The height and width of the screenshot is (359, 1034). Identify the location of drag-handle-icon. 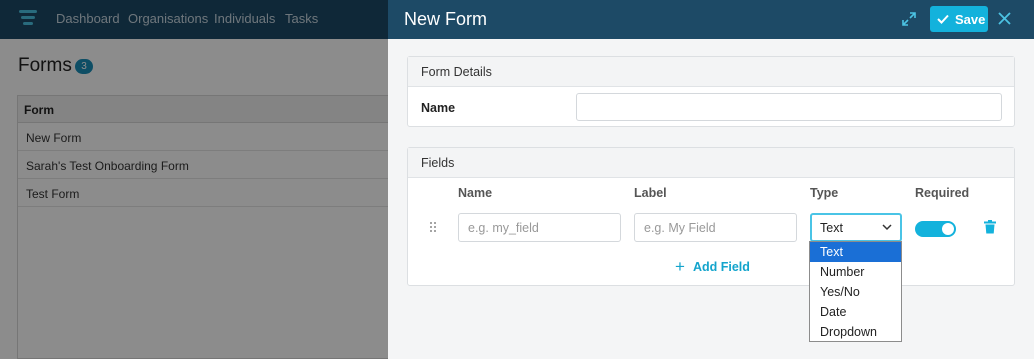
(433, 227).